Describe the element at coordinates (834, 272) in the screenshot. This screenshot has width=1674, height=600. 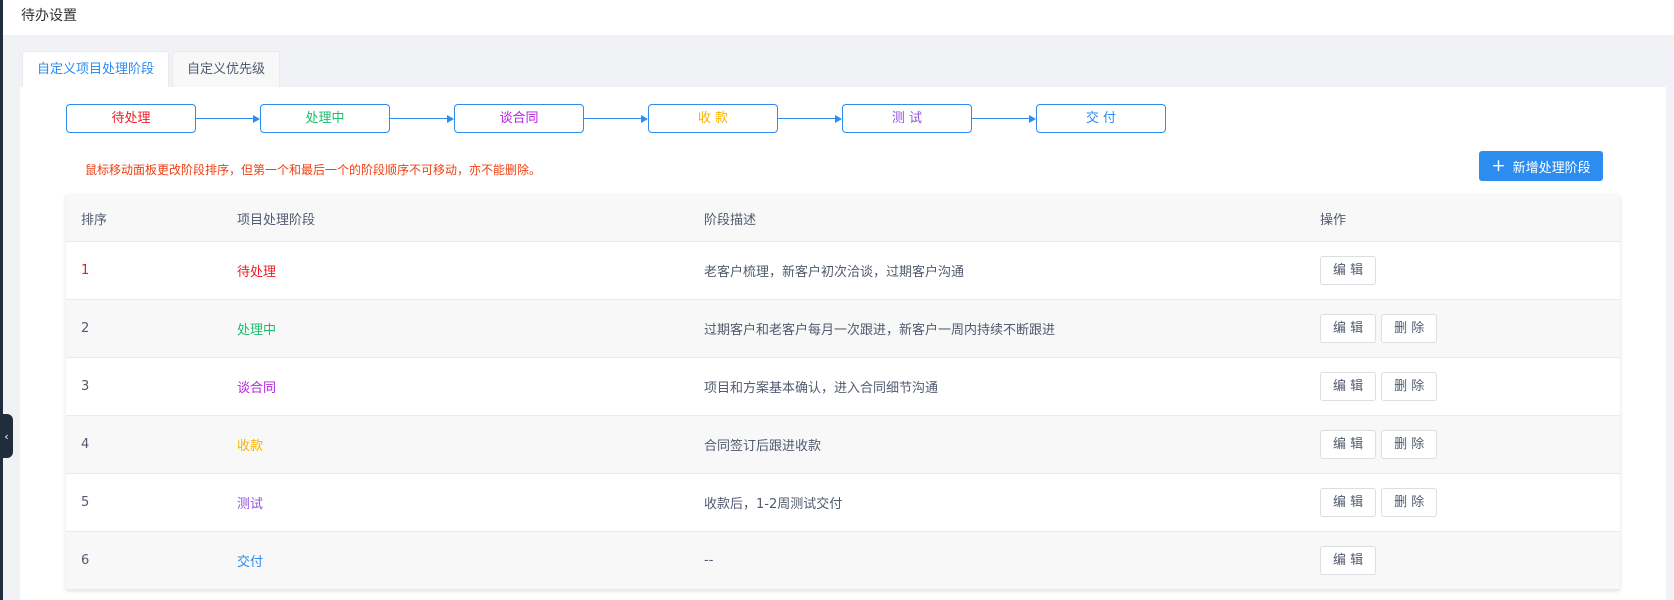
I see `row-description: 老客户梳理，新客户初次洽谈，过期客户沟通` at that location.